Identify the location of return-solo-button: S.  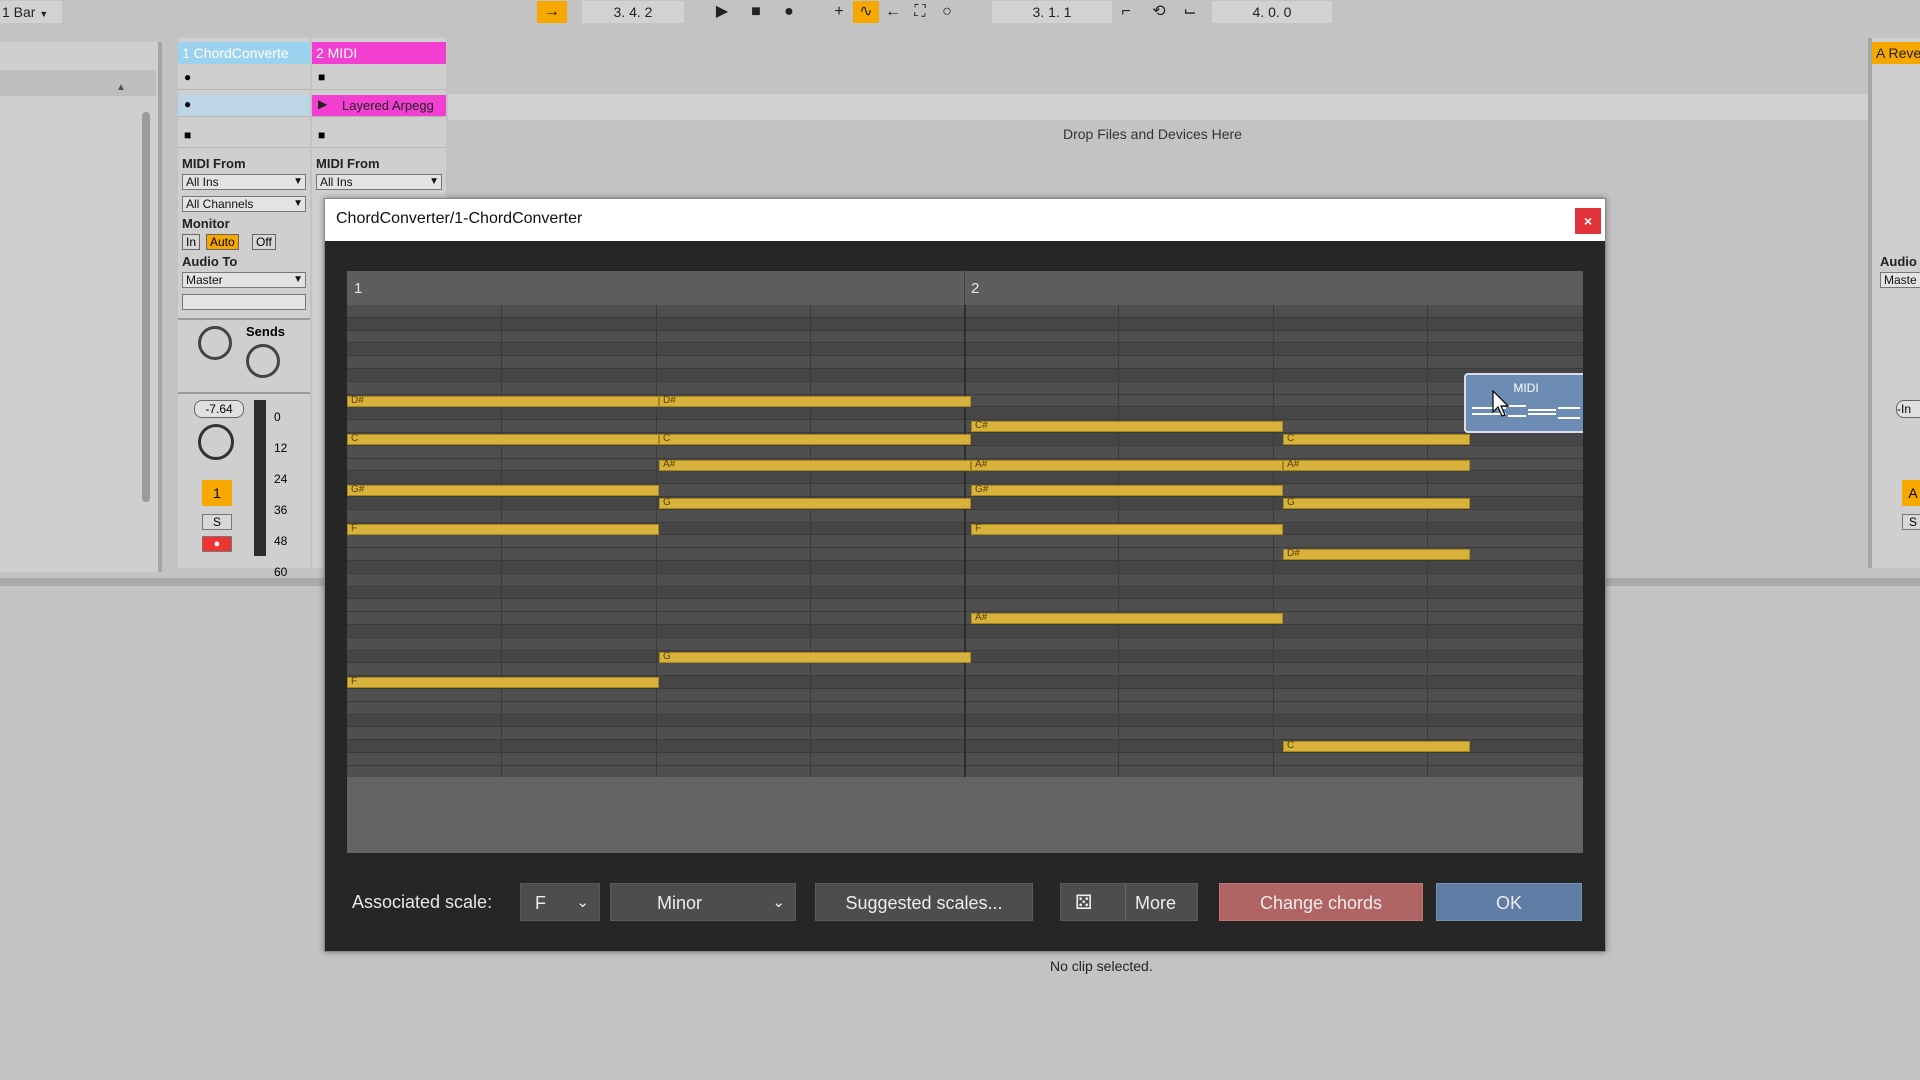
(1911, 522).